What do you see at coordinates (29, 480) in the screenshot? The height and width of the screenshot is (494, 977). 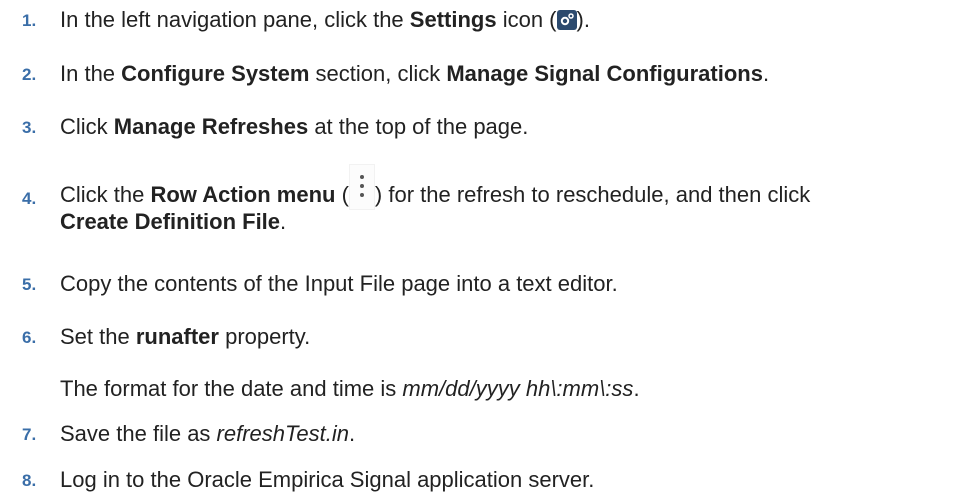 I see `step-number: 8.` at bounding box center [29, 480].